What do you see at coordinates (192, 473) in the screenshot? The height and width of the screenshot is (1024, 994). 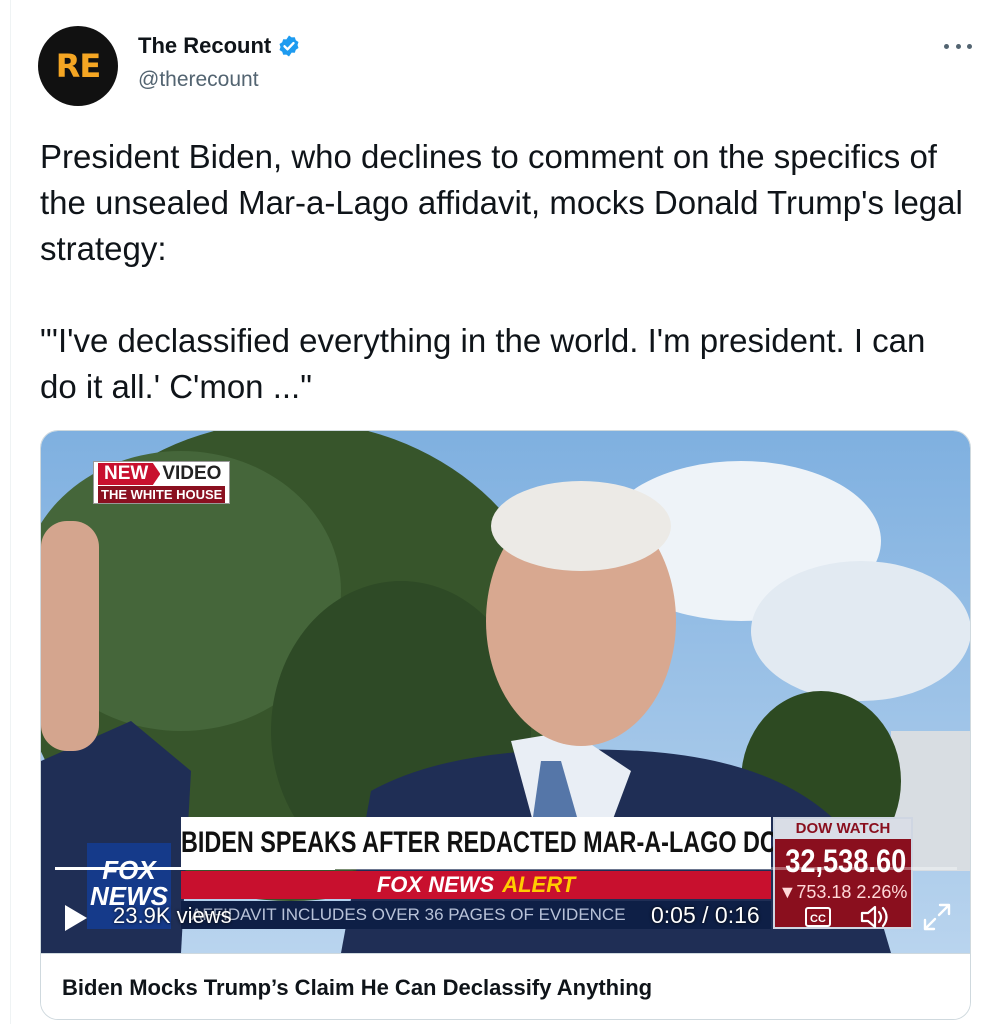 I see `video-label: VIDEO` at bounding box center [192, 473].